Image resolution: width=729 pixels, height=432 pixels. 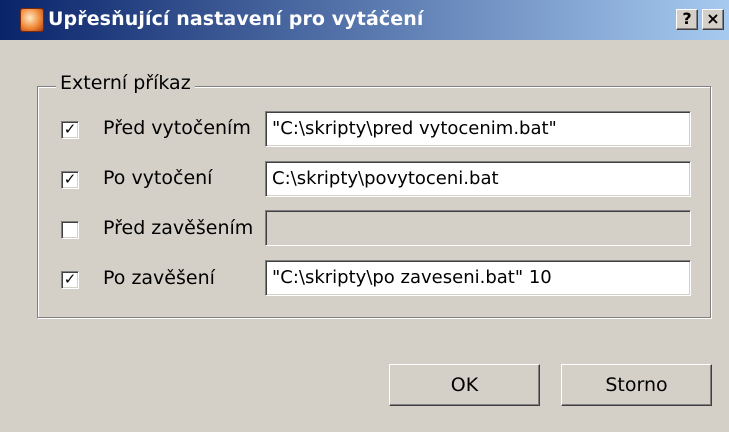 What do you see at coordinates (159, 278) in the screenshot?
I see `label-after-hangup: Po zavěšení` at bounding box center [159, 278].